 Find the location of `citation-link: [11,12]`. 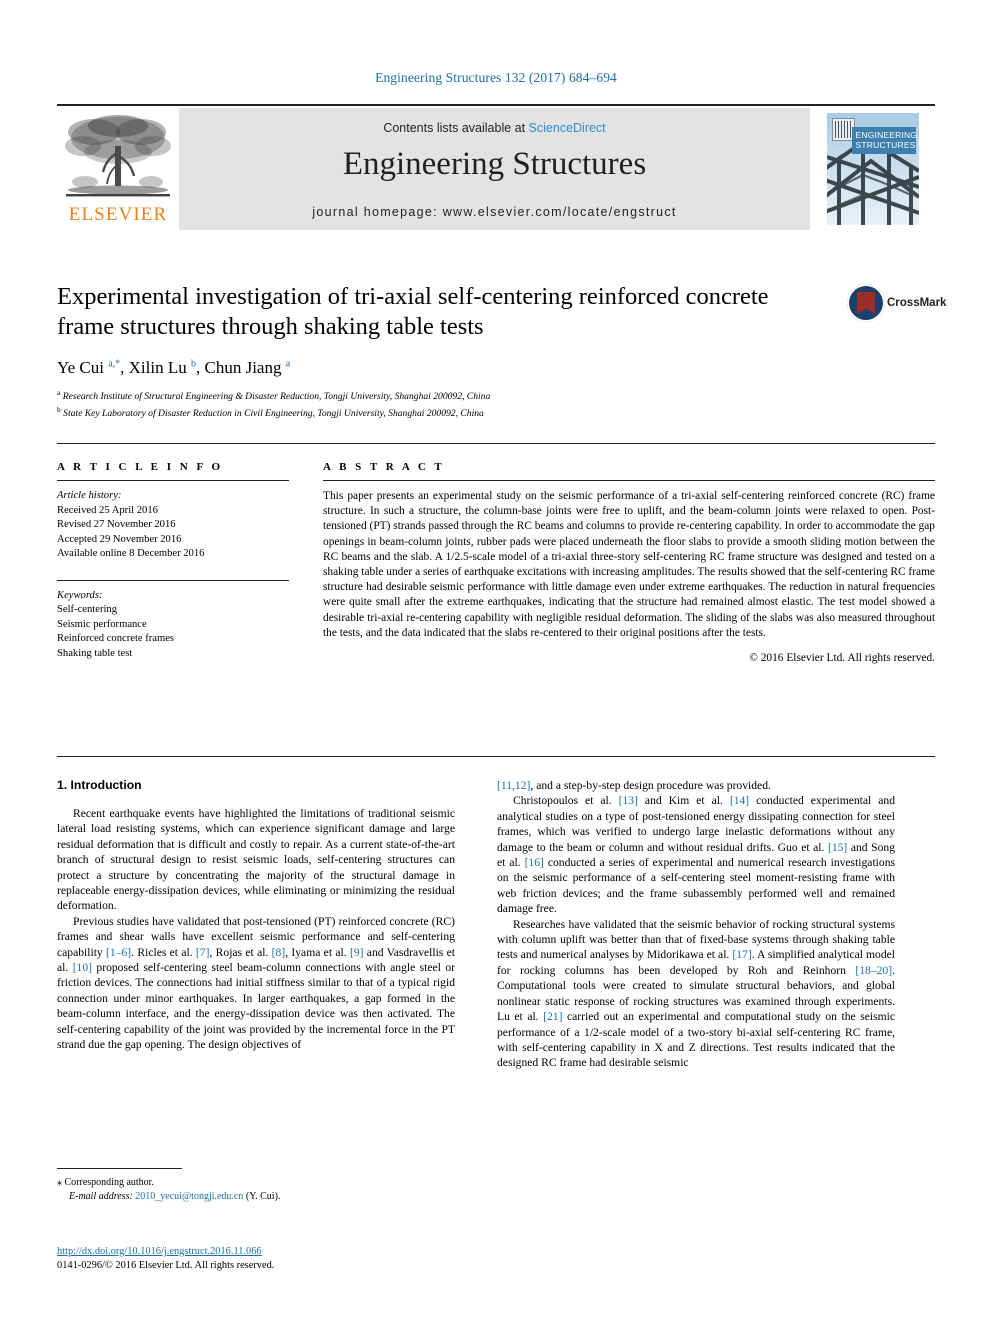

citation-link: [11,12] is located at coordinates (513, 785).